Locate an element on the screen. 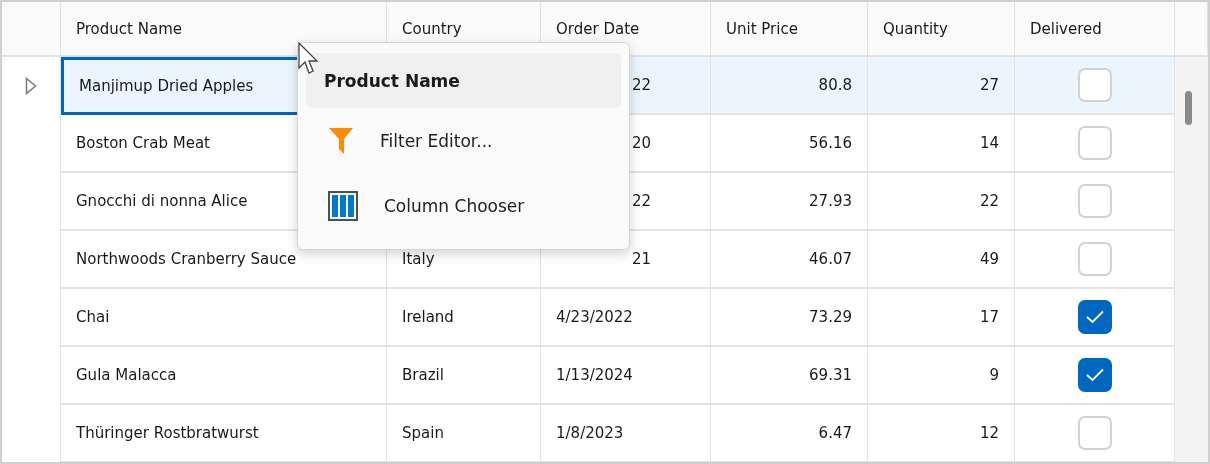  table-cell: 9 is located at coordinates (941, 376).